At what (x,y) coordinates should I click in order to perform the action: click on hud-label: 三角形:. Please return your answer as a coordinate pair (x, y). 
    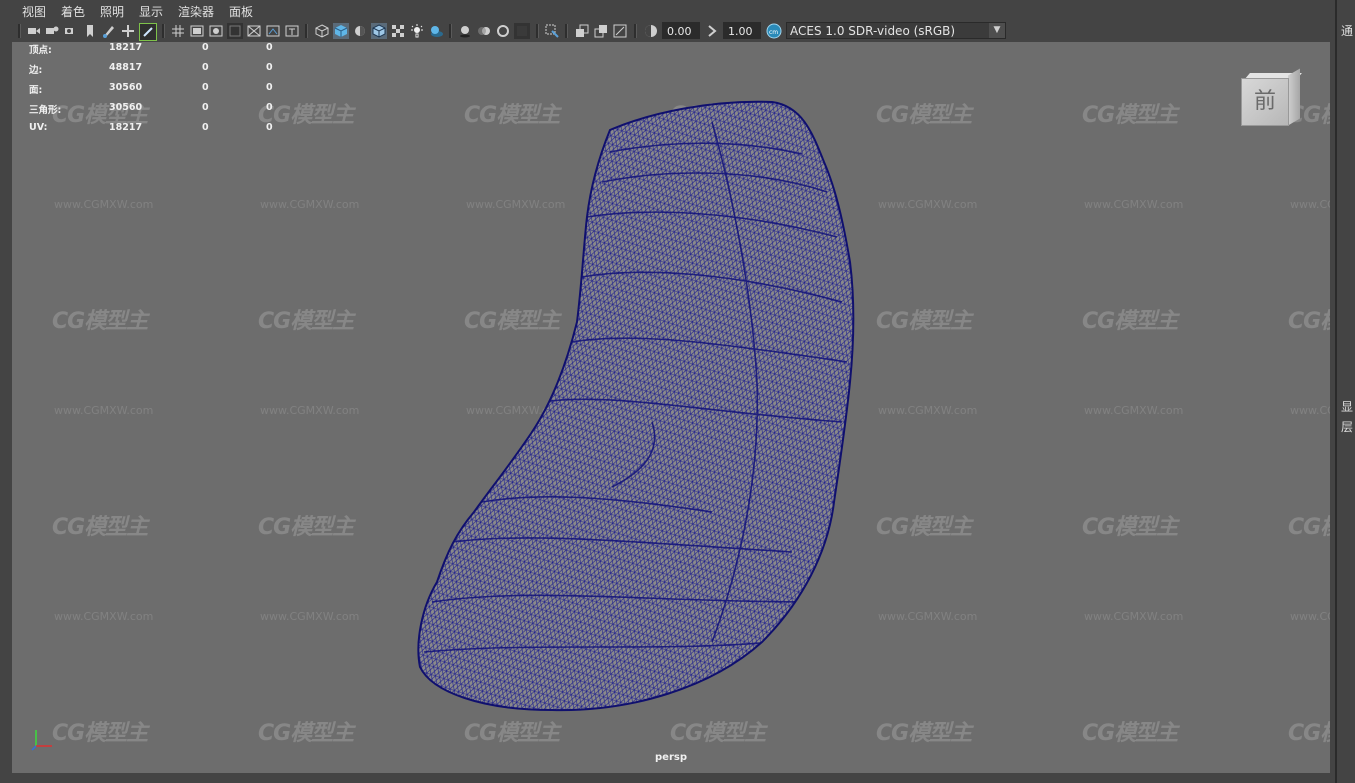
    Looking at the image, I should click on (45, 110).